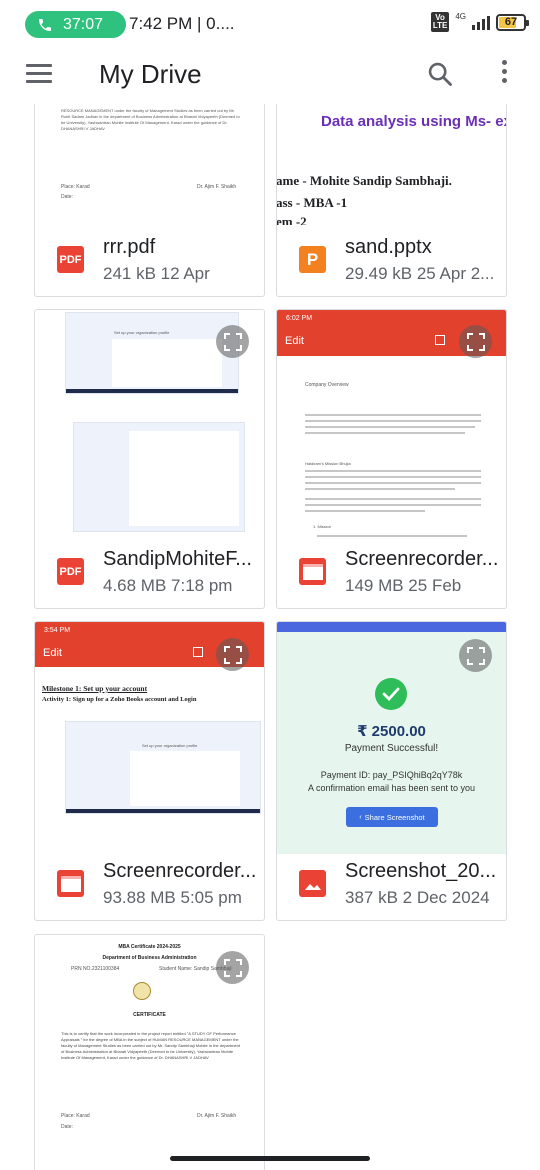 The width and height of the screenshot is (540, 1170). Describe the element at coordinates (67, 197) in the screenshot. I see `preview-date: Date:` at that location.